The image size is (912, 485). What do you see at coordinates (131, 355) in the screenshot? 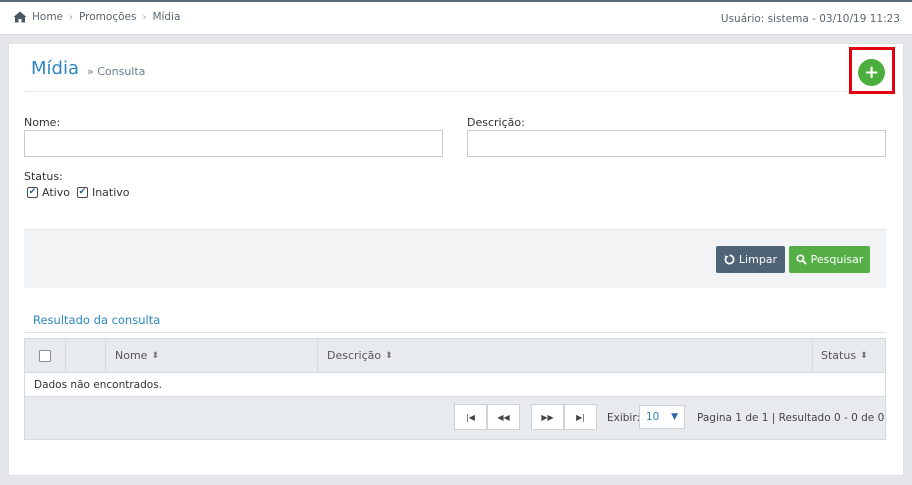
I see `column-header-nome-label: Nome` at bounding box center [131, 355].